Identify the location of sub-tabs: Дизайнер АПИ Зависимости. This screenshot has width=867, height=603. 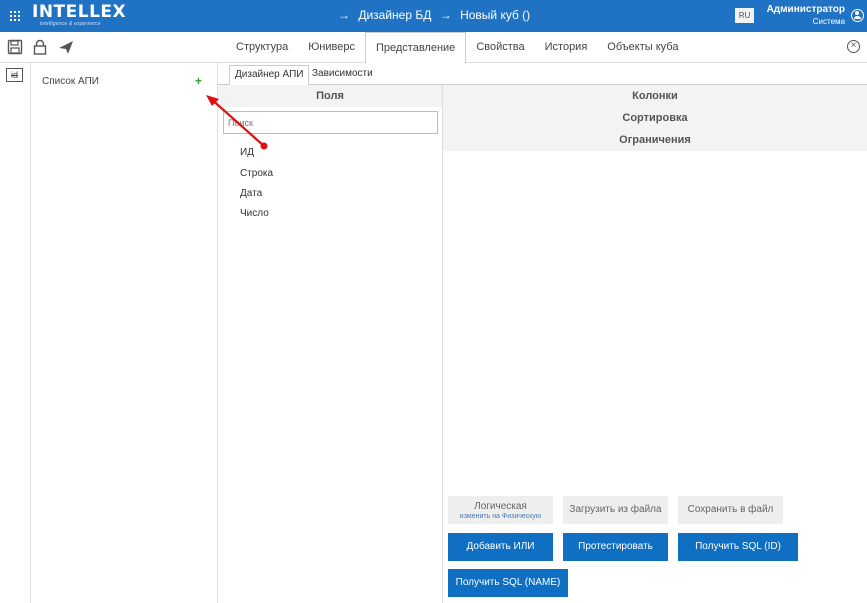
(542, 74).